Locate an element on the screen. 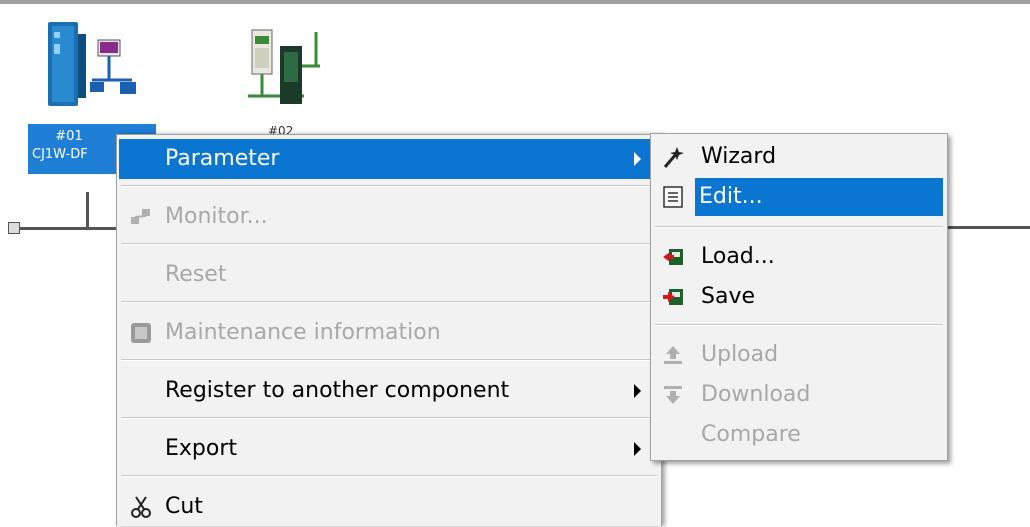  scissors-icon is located at coordinates (141, 507).